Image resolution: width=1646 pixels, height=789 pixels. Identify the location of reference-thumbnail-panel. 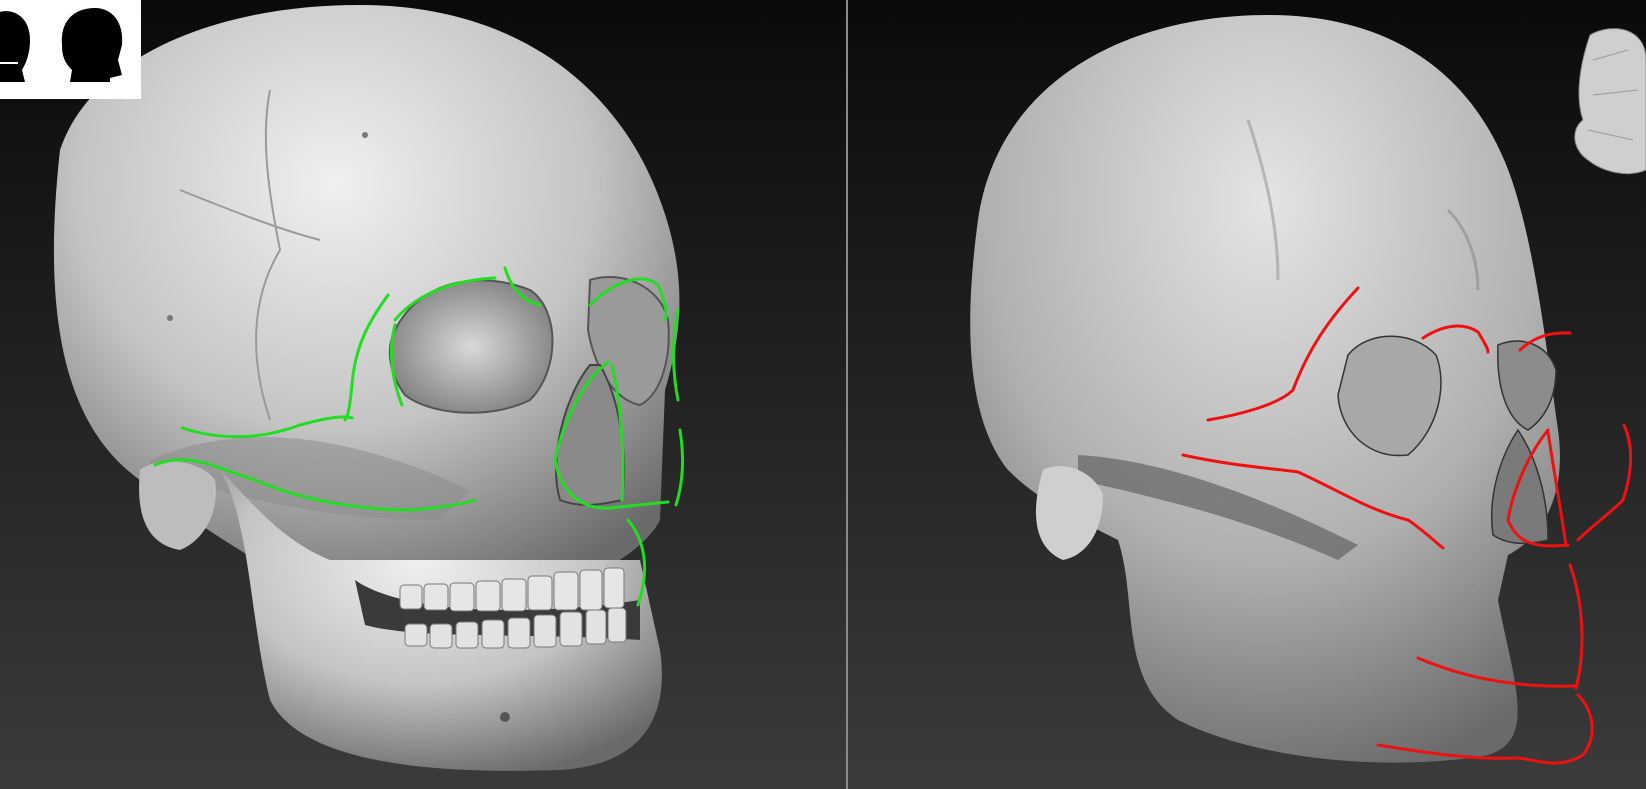
(70, 49).